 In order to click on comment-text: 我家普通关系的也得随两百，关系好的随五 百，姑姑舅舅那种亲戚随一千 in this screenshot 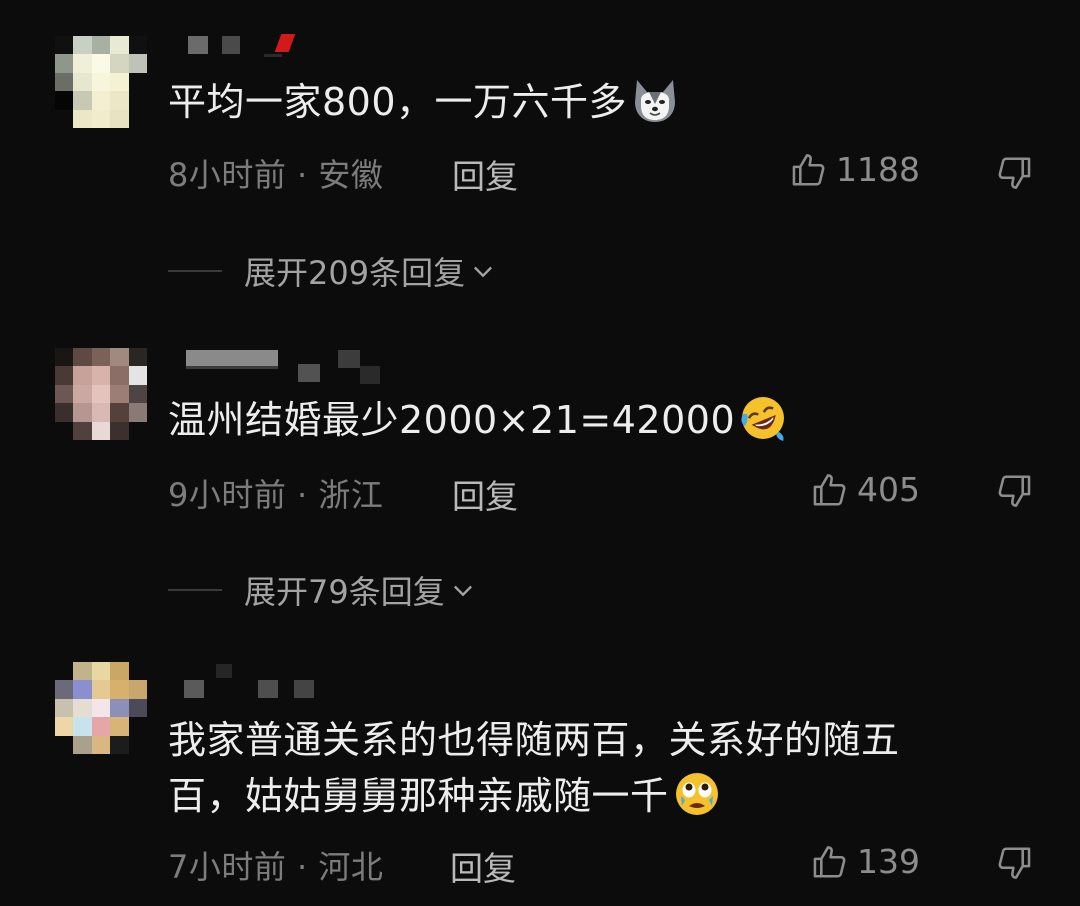, I will do `click(534, 768)`.